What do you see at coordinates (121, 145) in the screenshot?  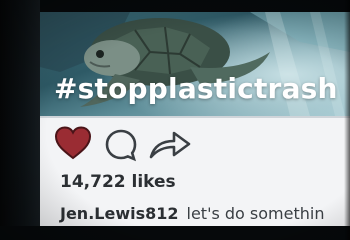 I see `comment-icon` at bounding box center [121, 145].